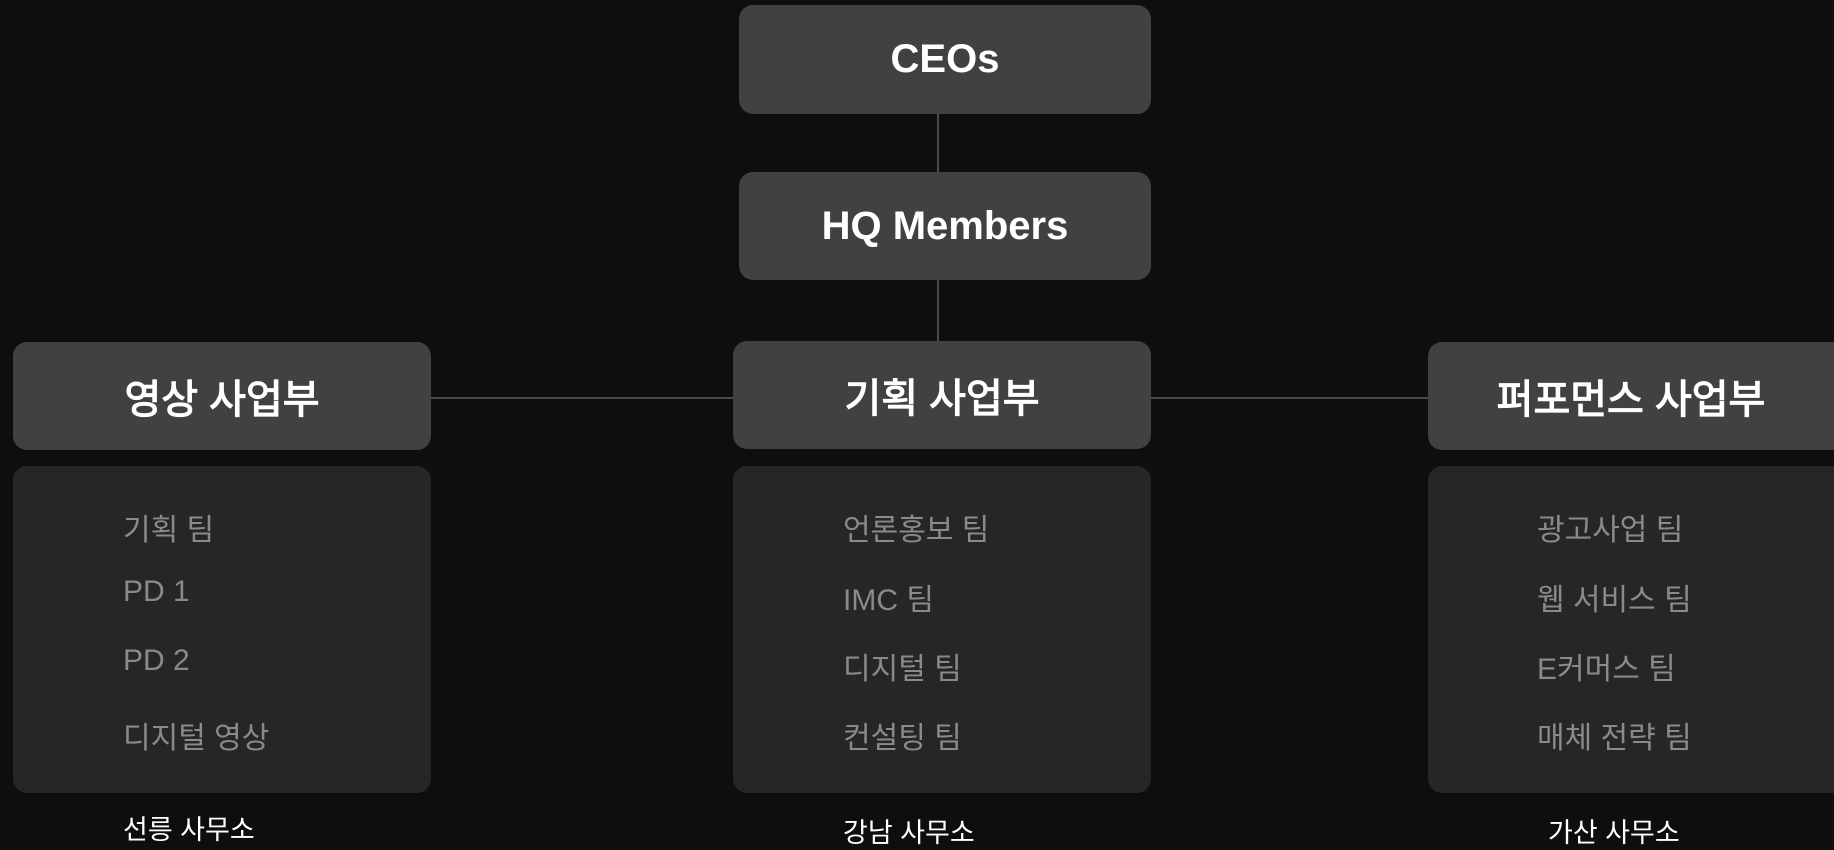 Image resolution: width=1834 pixels, height=850 pixels. I want to click on connector-planning-performance, so click(1289, 398).